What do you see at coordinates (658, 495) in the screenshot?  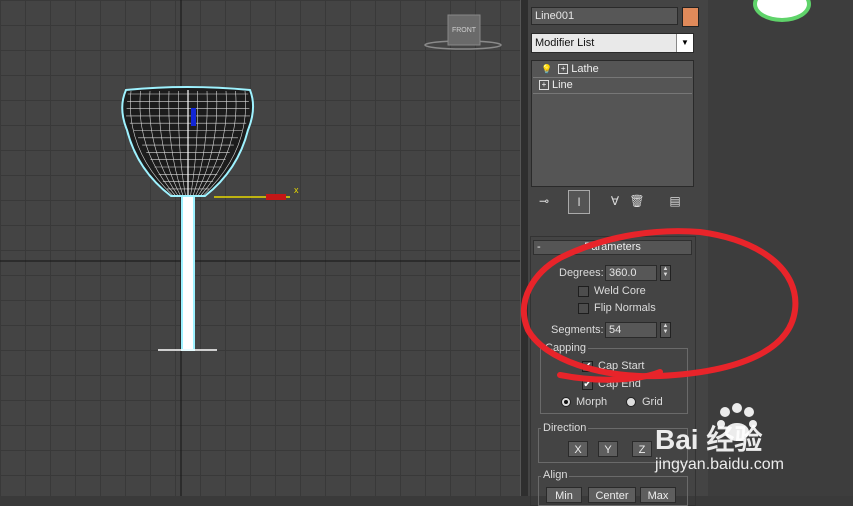 I see `align-max-button: Max` at bounding box center [658, 495].